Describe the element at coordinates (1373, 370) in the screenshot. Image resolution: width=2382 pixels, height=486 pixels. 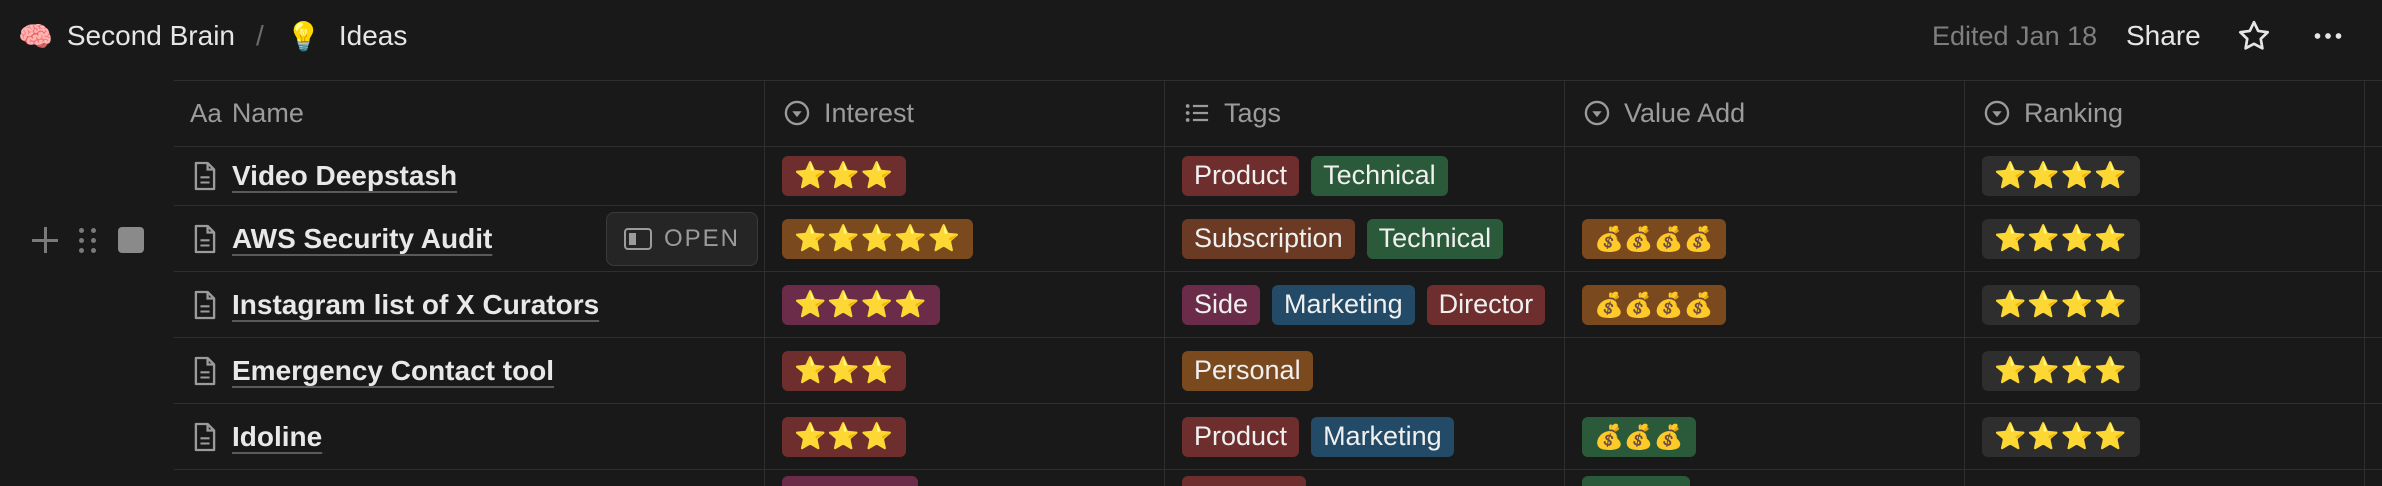
I see `cell-tags: Personal` at that location.